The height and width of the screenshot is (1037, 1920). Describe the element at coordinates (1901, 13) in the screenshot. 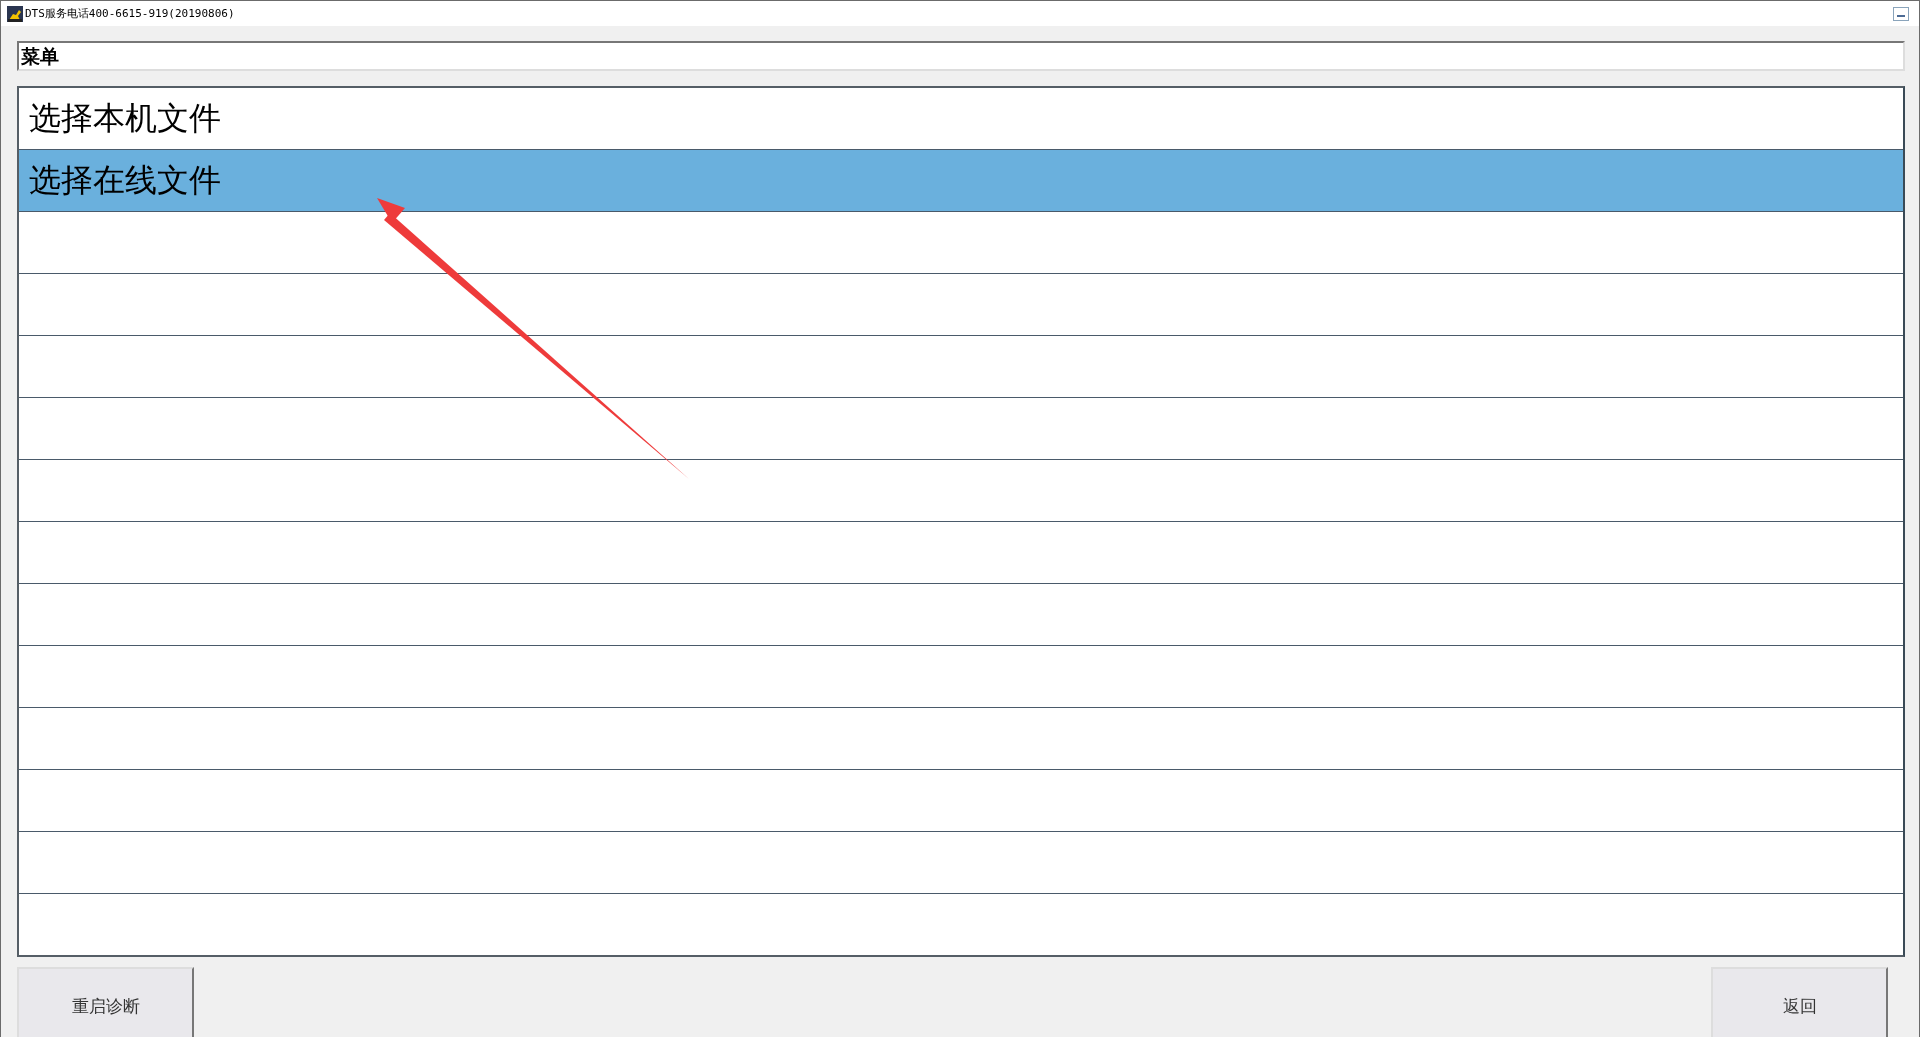

I see `minimize-button` at that location.